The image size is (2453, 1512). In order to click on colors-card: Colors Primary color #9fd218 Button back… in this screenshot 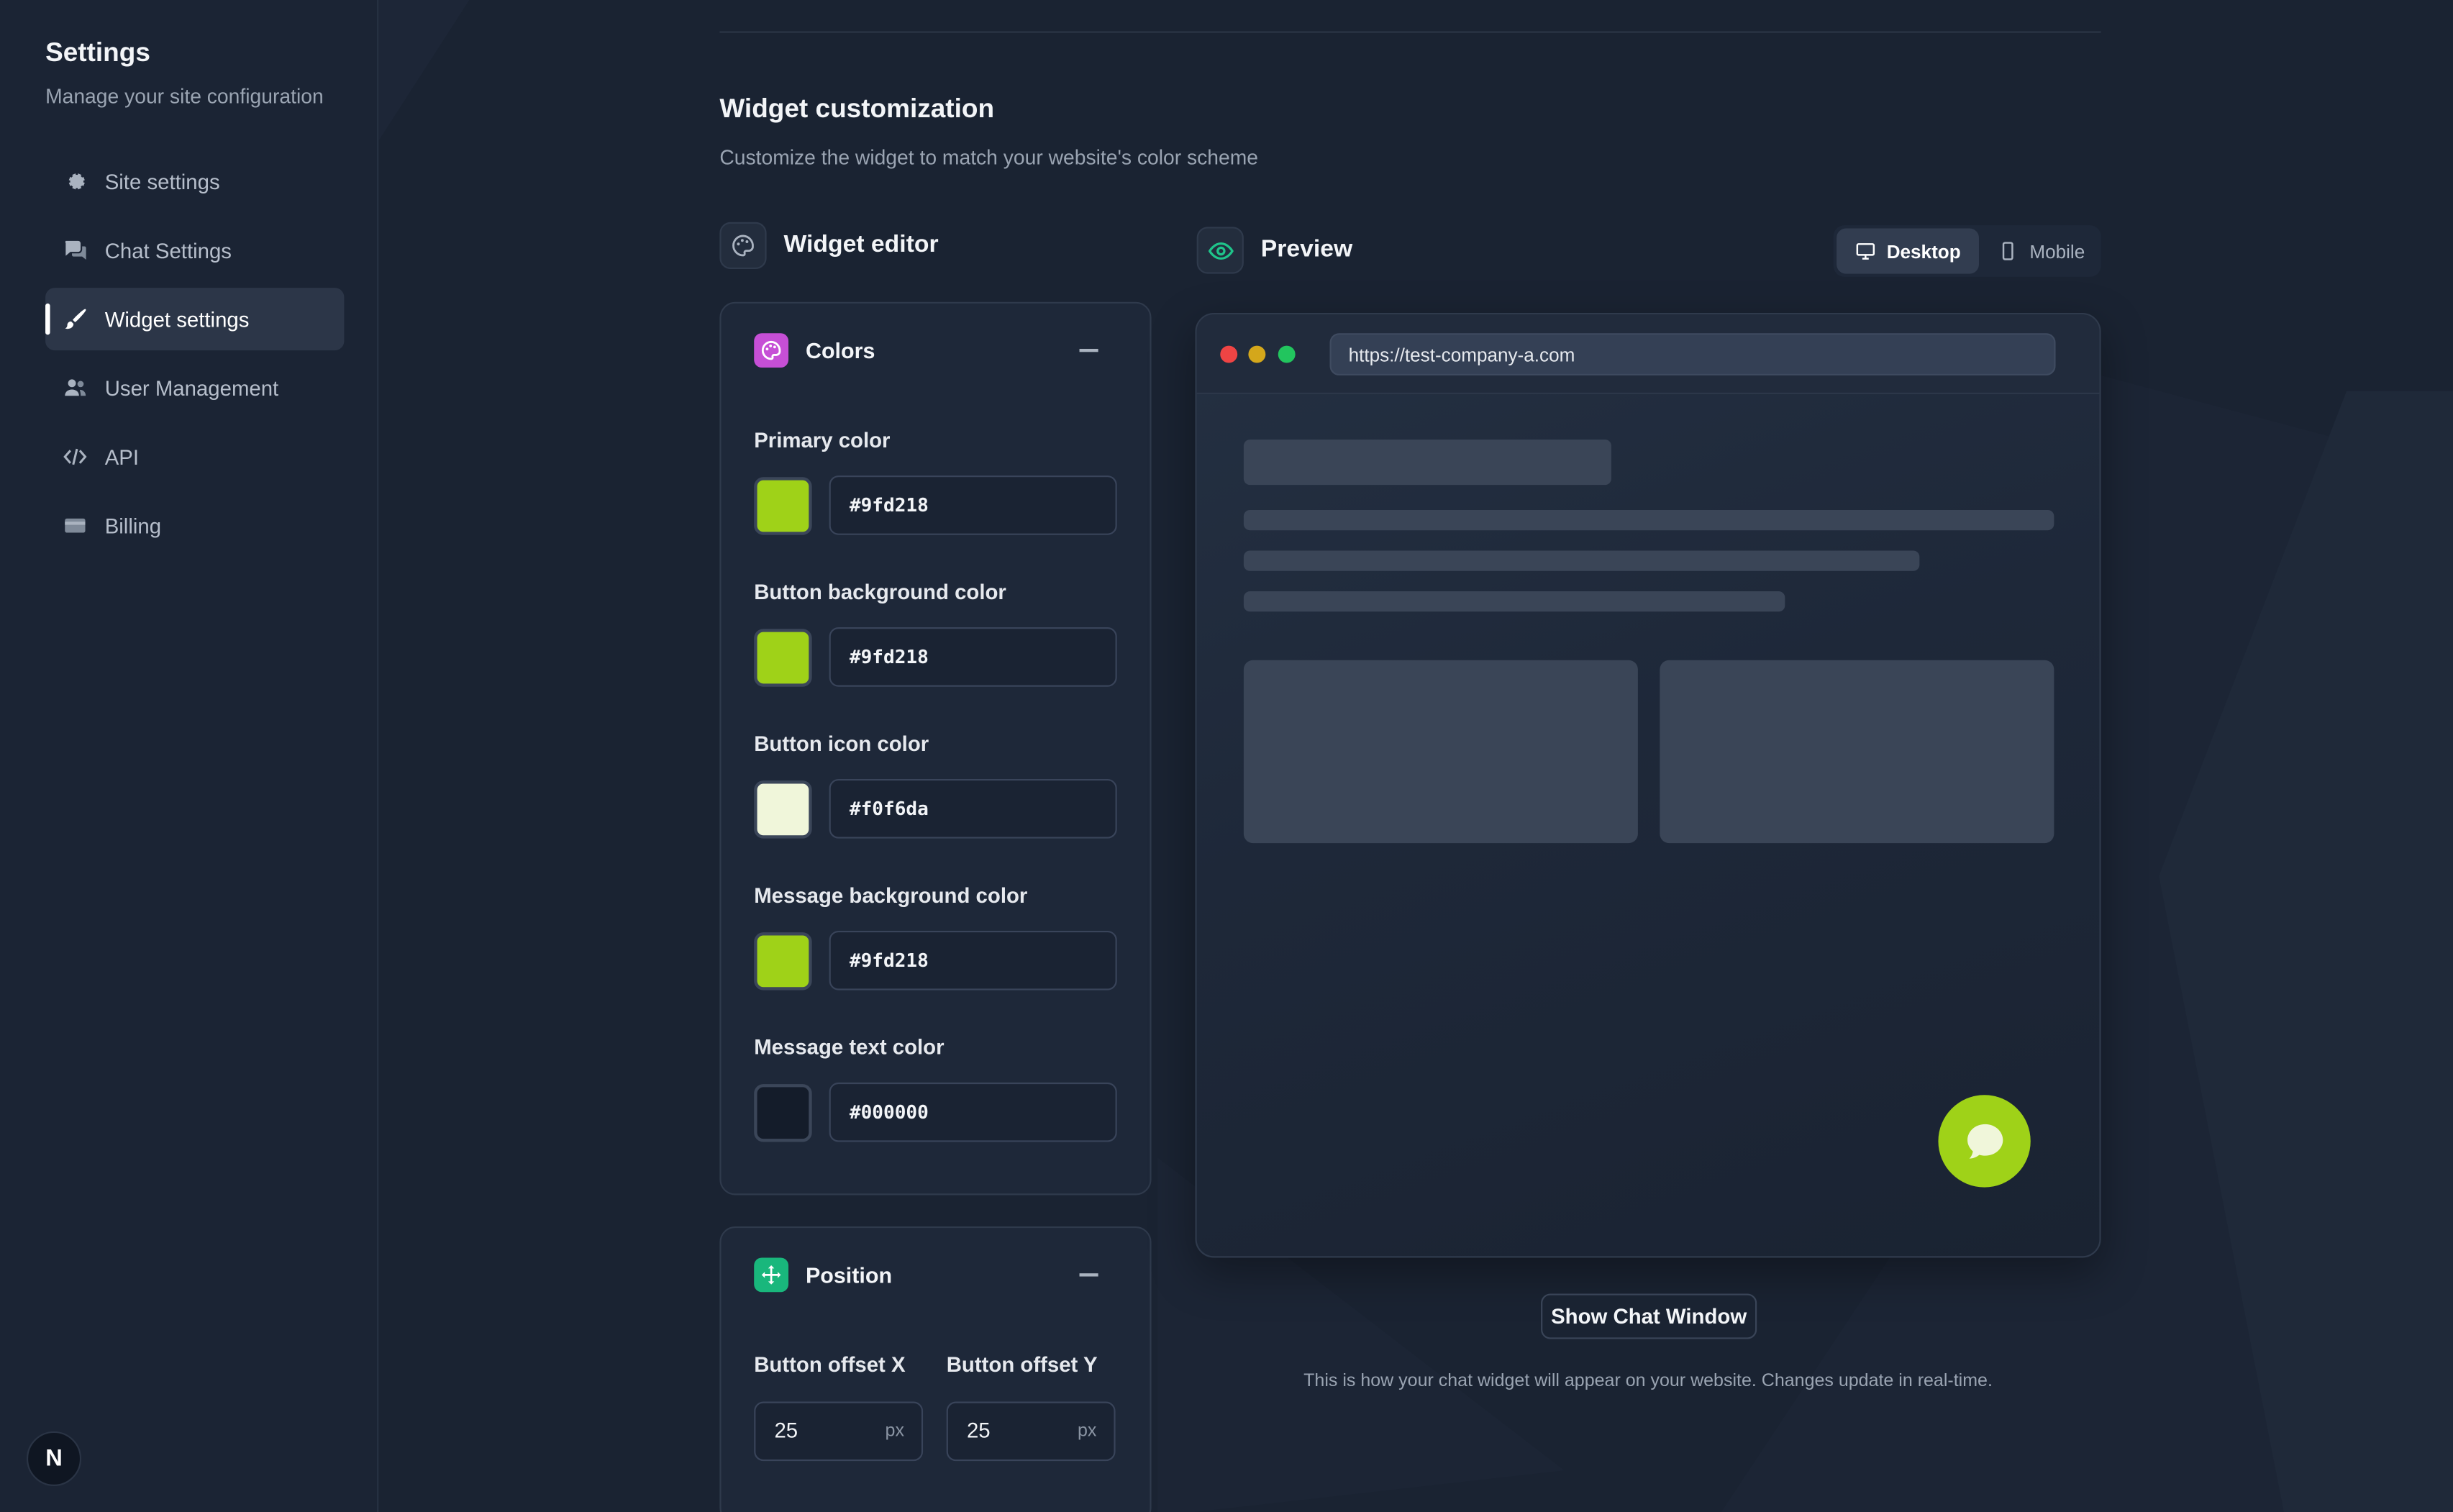, I will do `click(935, 749)`.